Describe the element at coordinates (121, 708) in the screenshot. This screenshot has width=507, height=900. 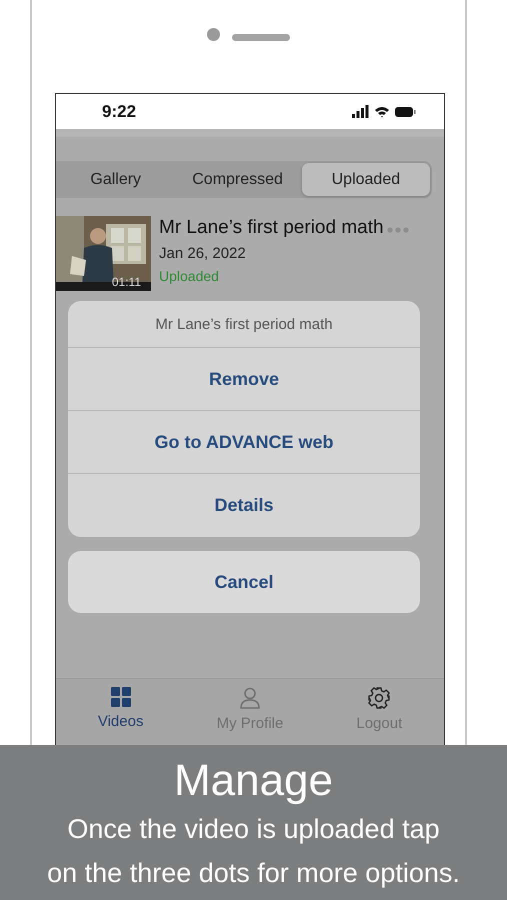
I see `tab-bar-item: Videos` at that location.